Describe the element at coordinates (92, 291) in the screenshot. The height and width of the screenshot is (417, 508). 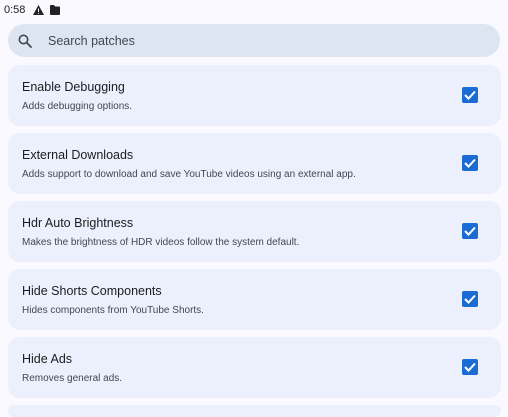
I see `patch-title: Hide Shorts Components` at that location.